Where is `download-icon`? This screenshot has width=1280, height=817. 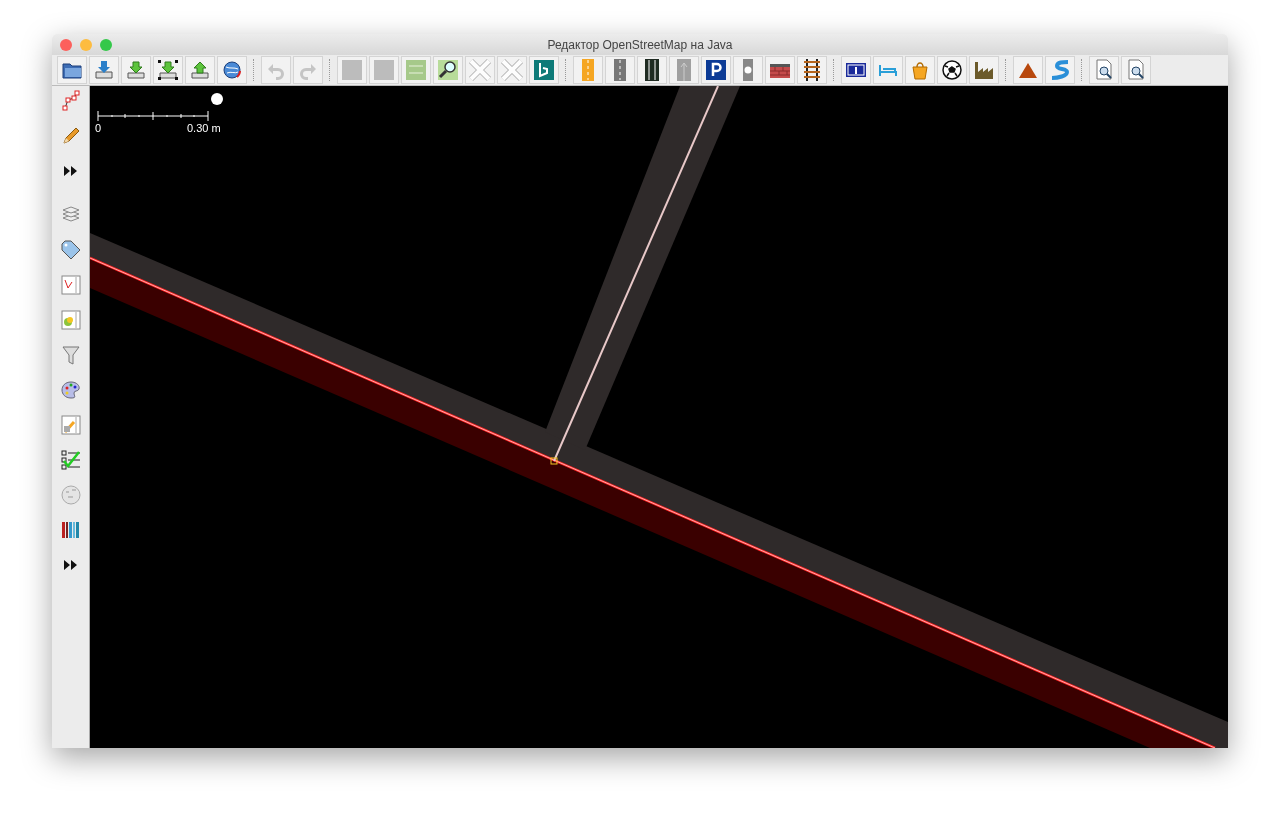
download-icon is located at coordinates (136, 70).